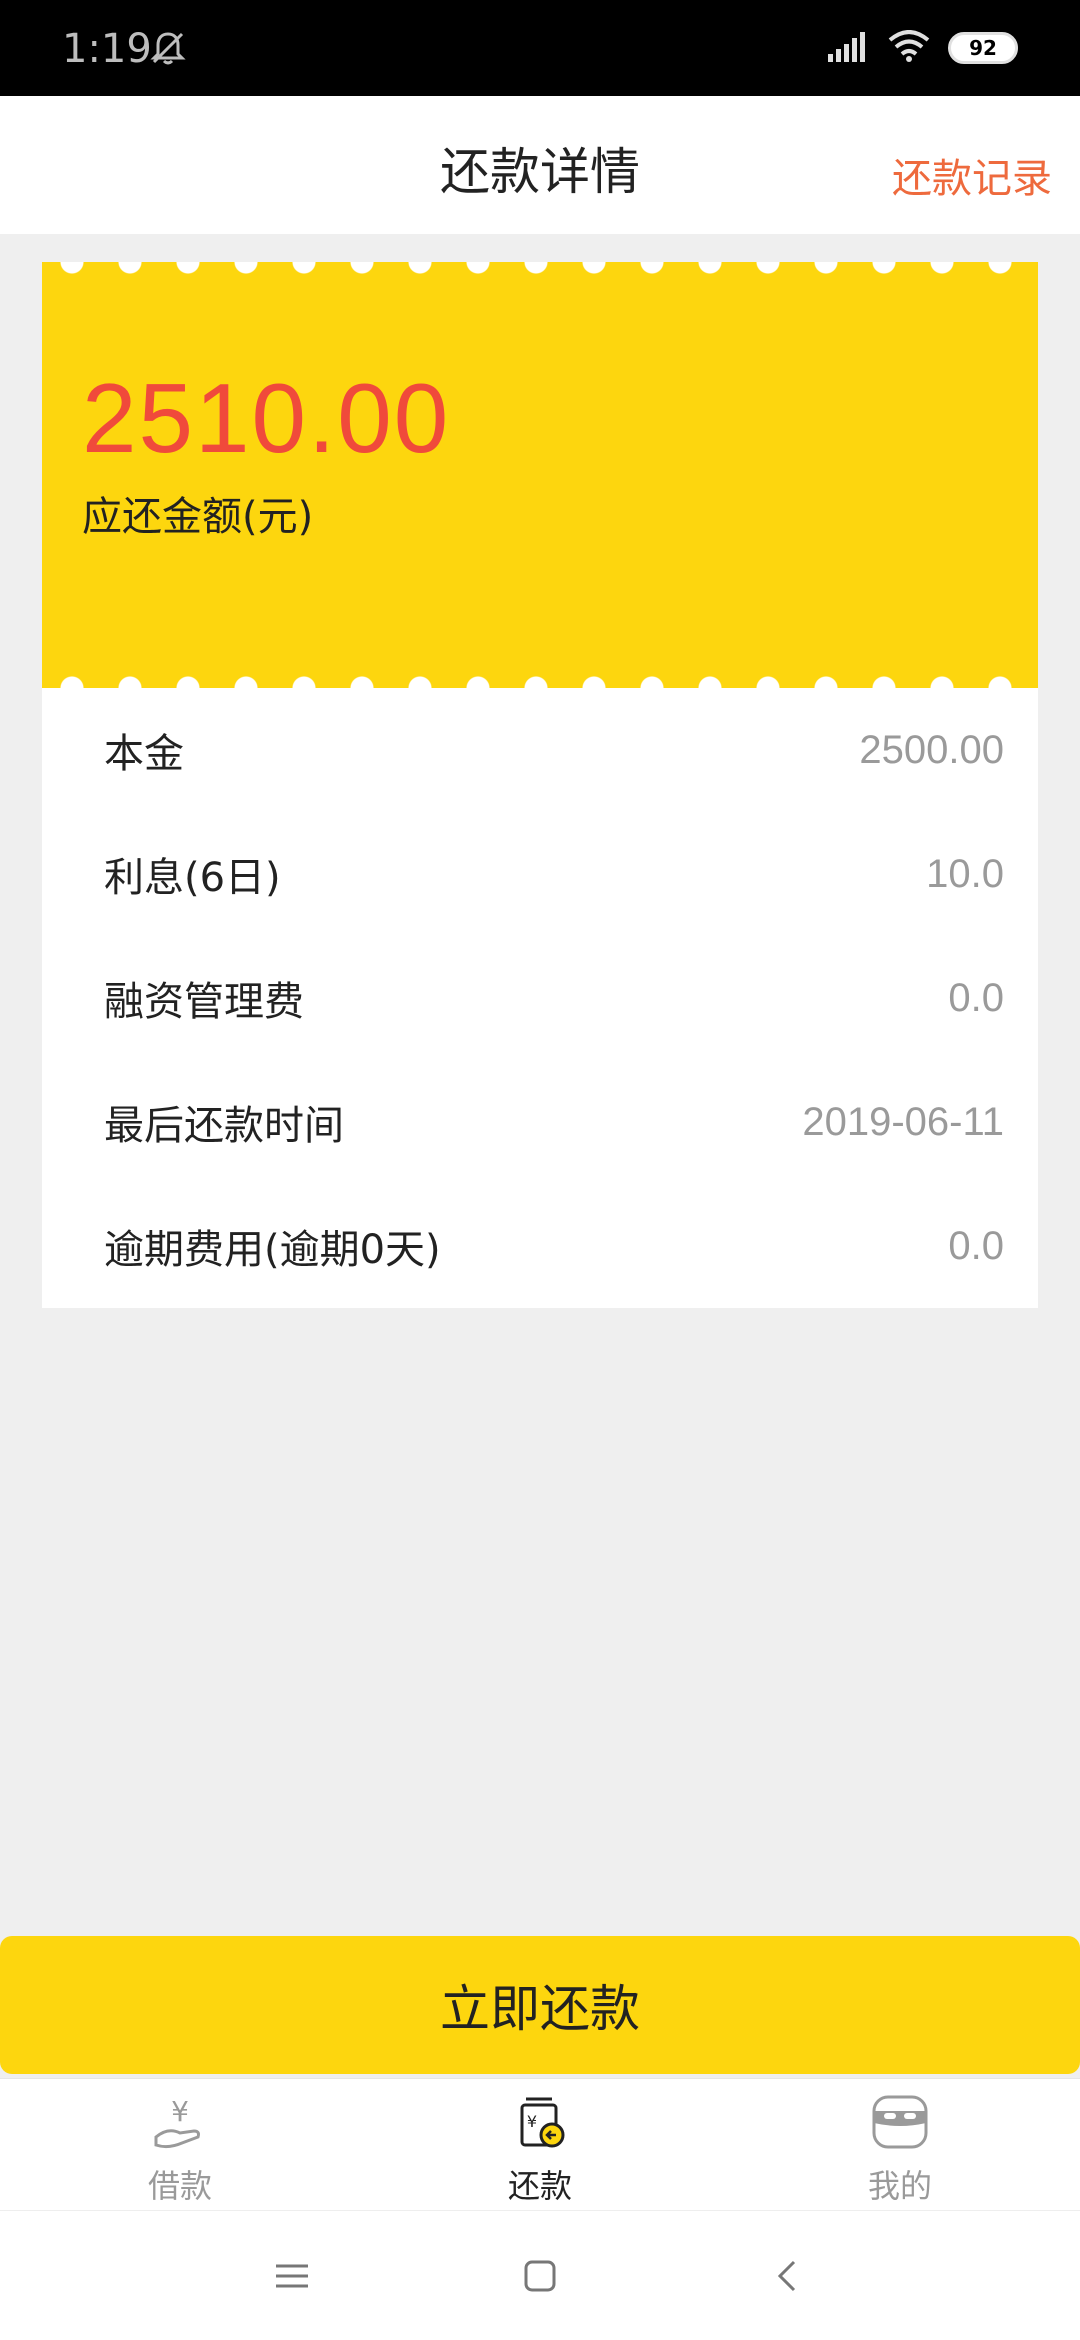 This screenshot has width=1080, height=2340. I want to click on detail-label: 融资管理费, so click(204, 1002).